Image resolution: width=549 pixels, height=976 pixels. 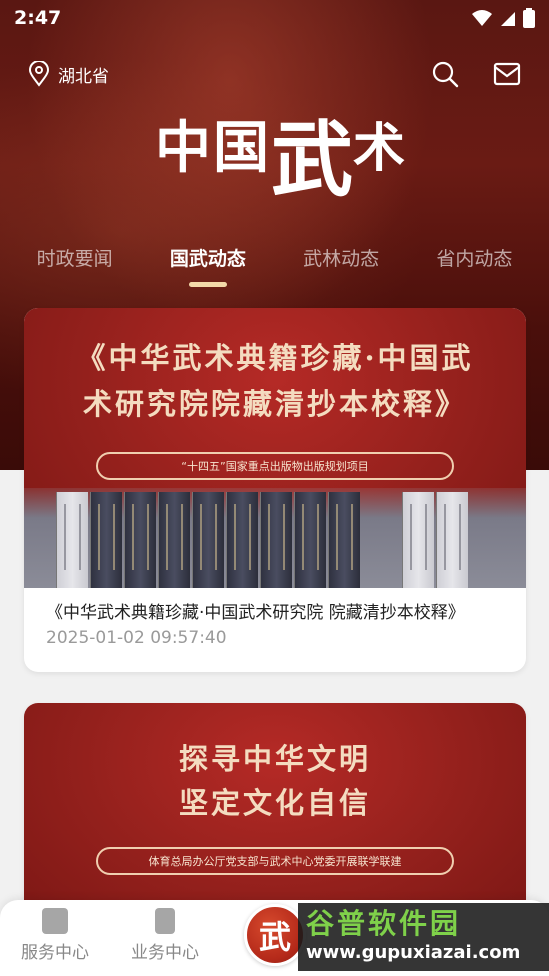 I want to click on status-time: 2:47, so click(x=38, y=18).